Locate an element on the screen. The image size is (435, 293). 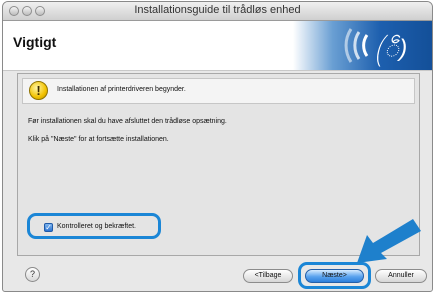
window-title: Installationsguide til trådløs enhed is located at coordinates (217, 10).